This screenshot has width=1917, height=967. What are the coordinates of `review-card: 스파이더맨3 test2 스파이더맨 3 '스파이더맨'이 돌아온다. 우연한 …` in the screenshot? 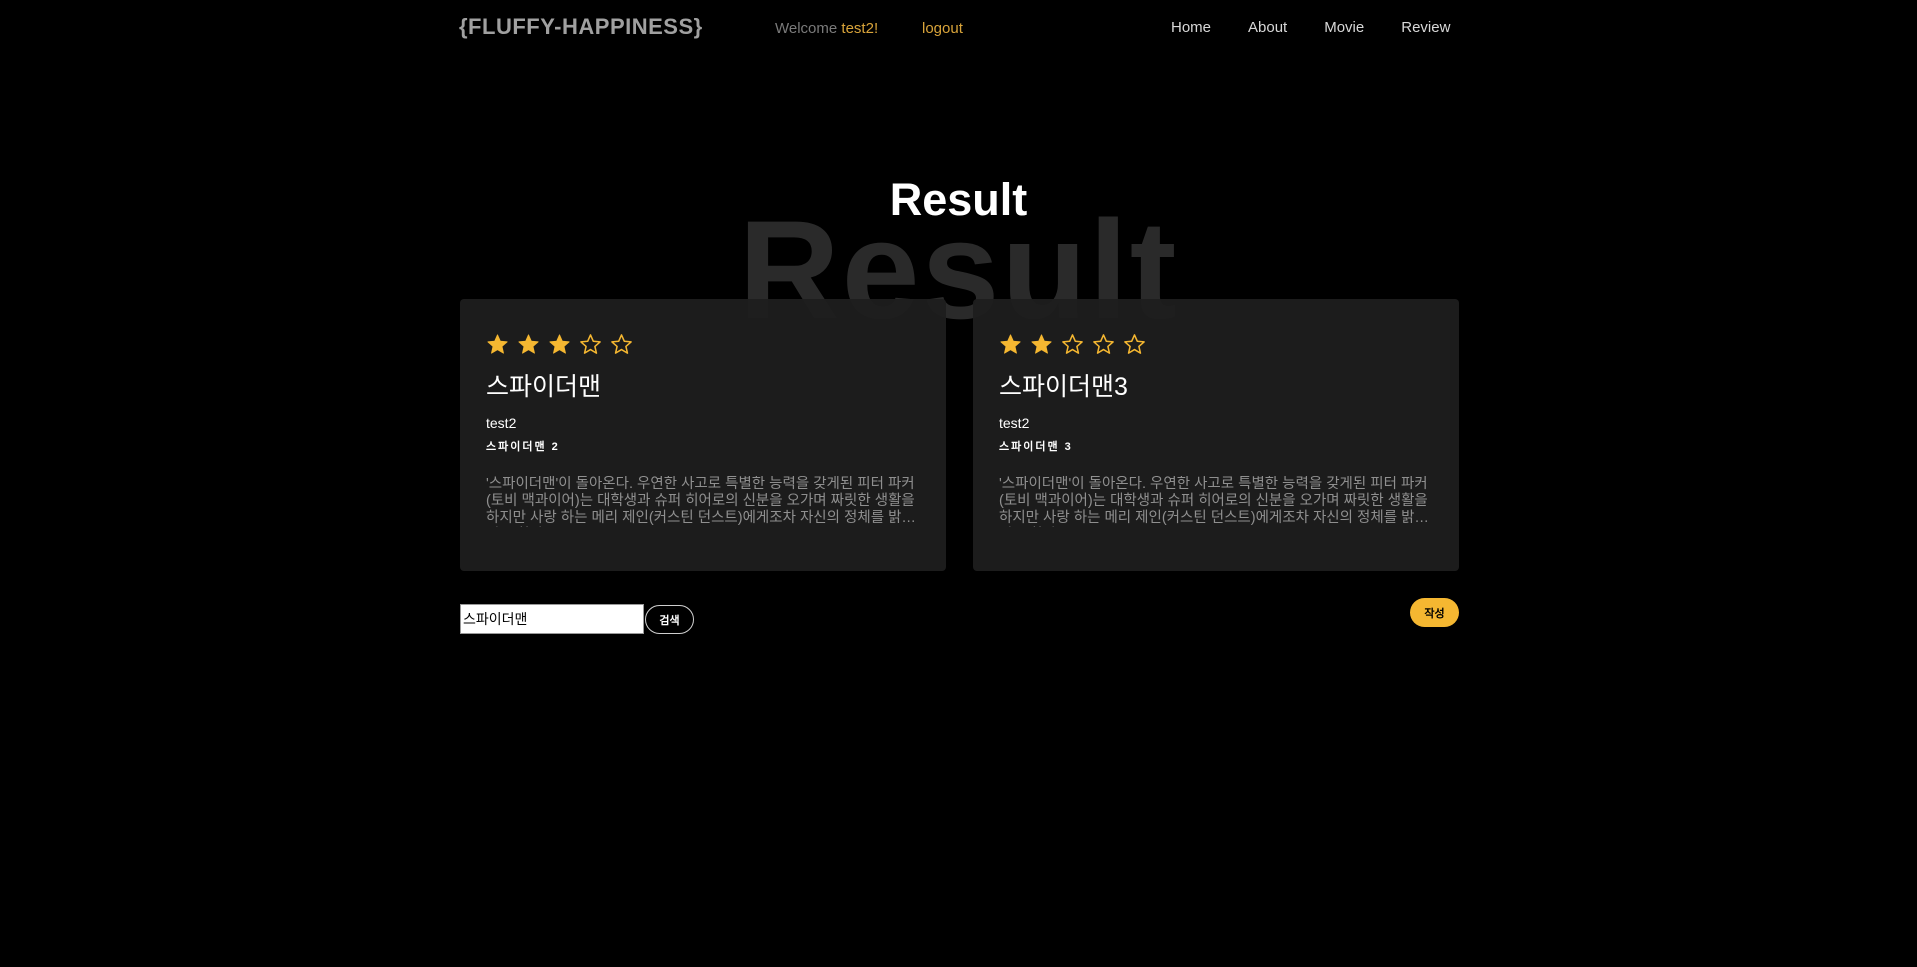 It's located at (1216, 435).